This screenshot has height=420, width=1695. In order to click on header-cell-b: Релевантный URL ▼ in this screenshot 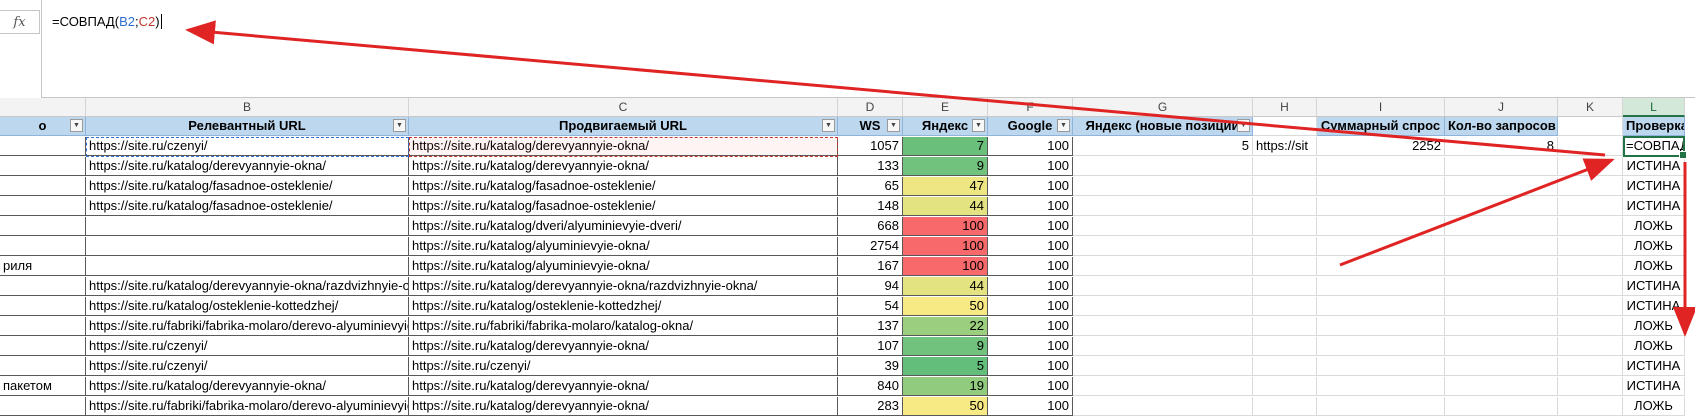, I will do `click(247, 126)`.